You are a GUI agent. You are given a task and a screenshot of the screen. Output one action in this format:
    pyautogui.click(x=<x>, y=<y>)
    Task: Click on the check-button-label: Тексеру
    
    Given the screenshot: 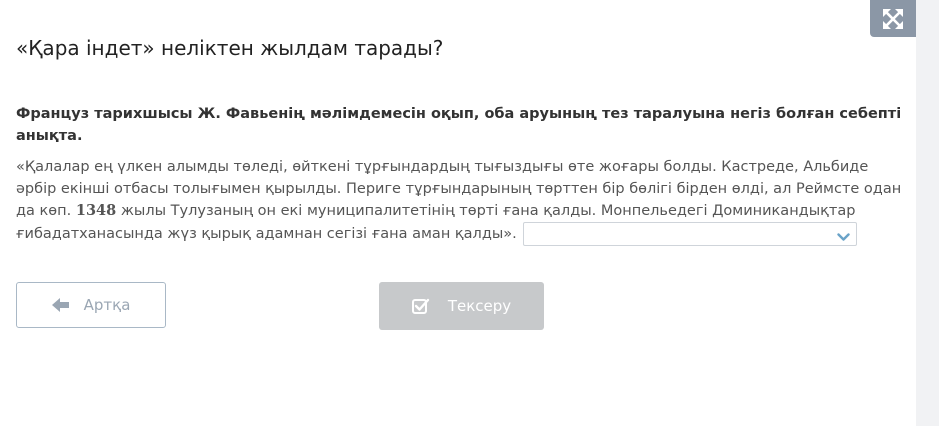 What is the action you would take?
    pyautogui.click(x=479, y=306)
    